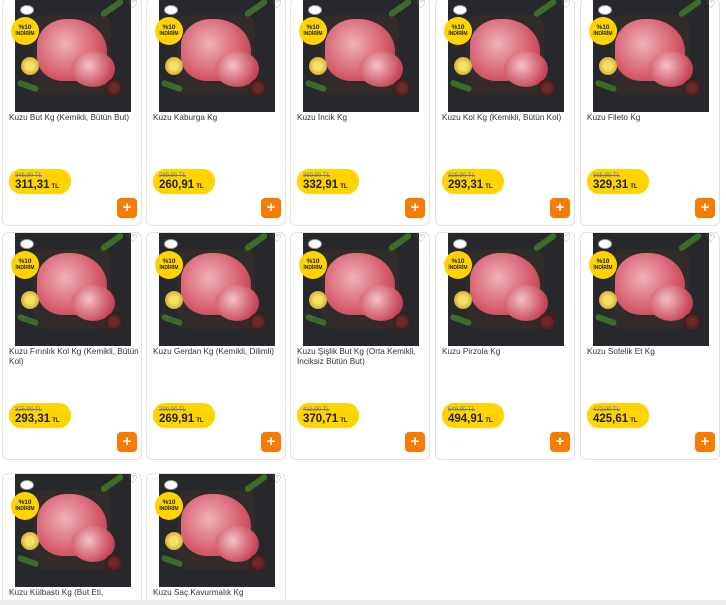  Describe the element at coordinates (652, 118) in the screenshot. I see `product-title: Kuzu Fileto Kg` at that location.